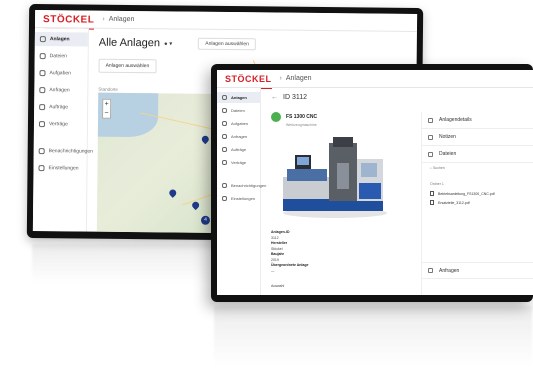 This screenshot has height=377, width=533. Describe the element at coordinates (477, 120) in the screenshot. I see `panel-row-details: Anlagendetails` at that location.